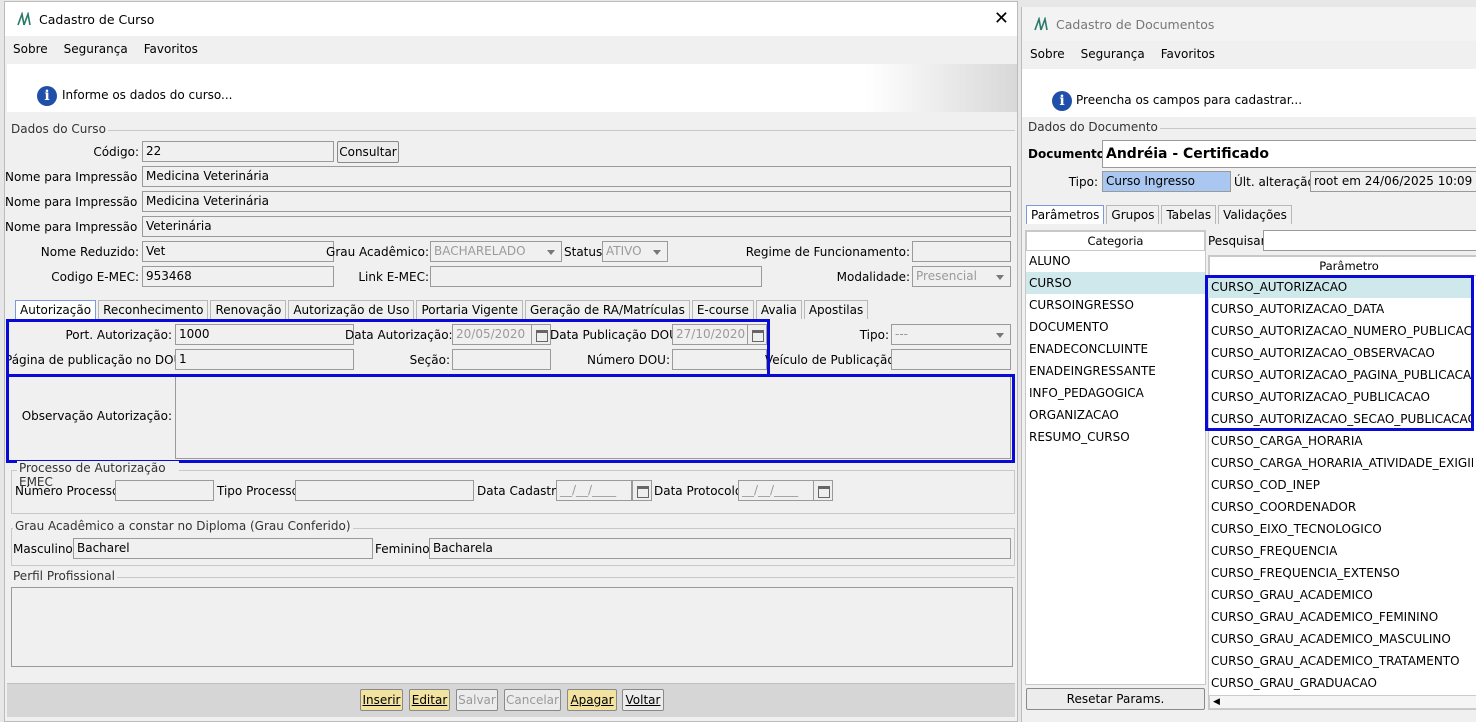 The image size is (1476, 722). Describe the element at coordinates (1340, 595) in the screenshot. I see `list-item: CURSO_GRAU_ACADEMICO` at that location.